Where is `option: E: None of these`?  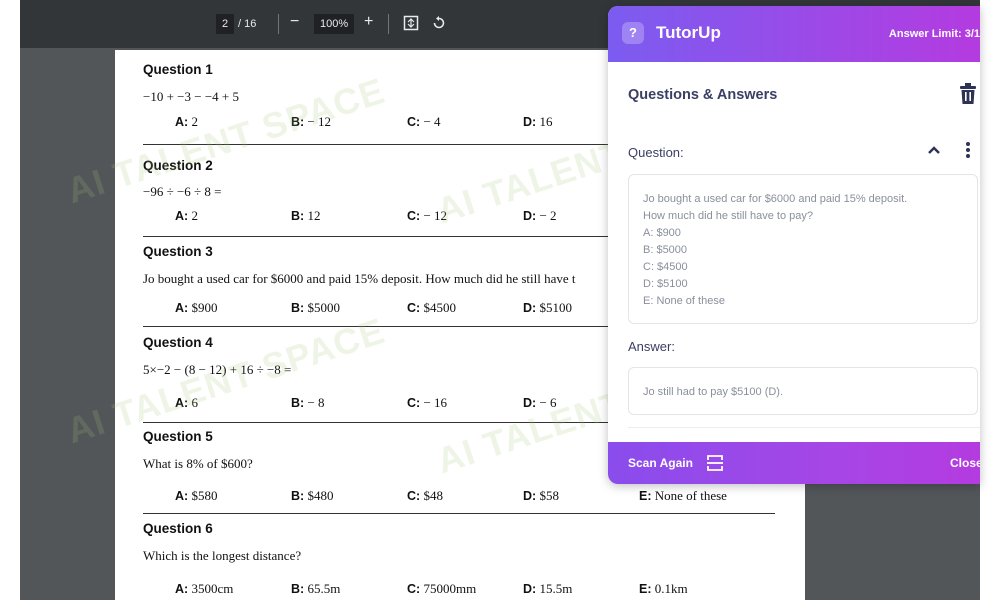 option: E: None of these is located at coordinates (683, 496).